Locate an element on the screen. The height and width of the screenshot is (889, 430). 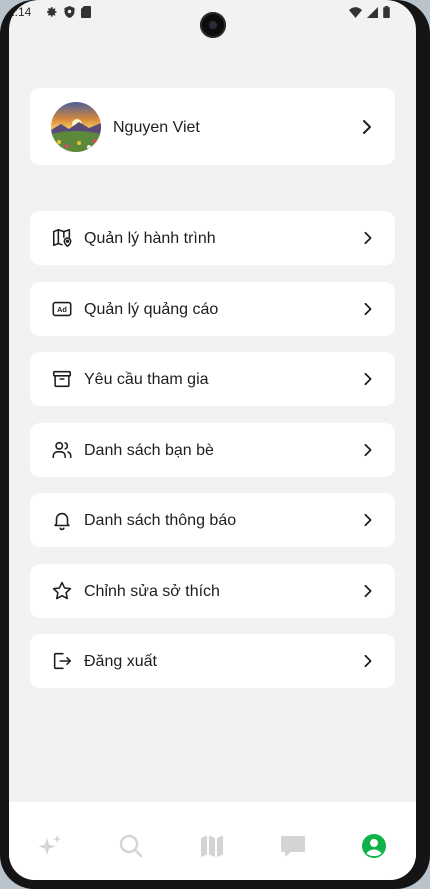
ad-icon: Ad is located at coordinates (62, 309).